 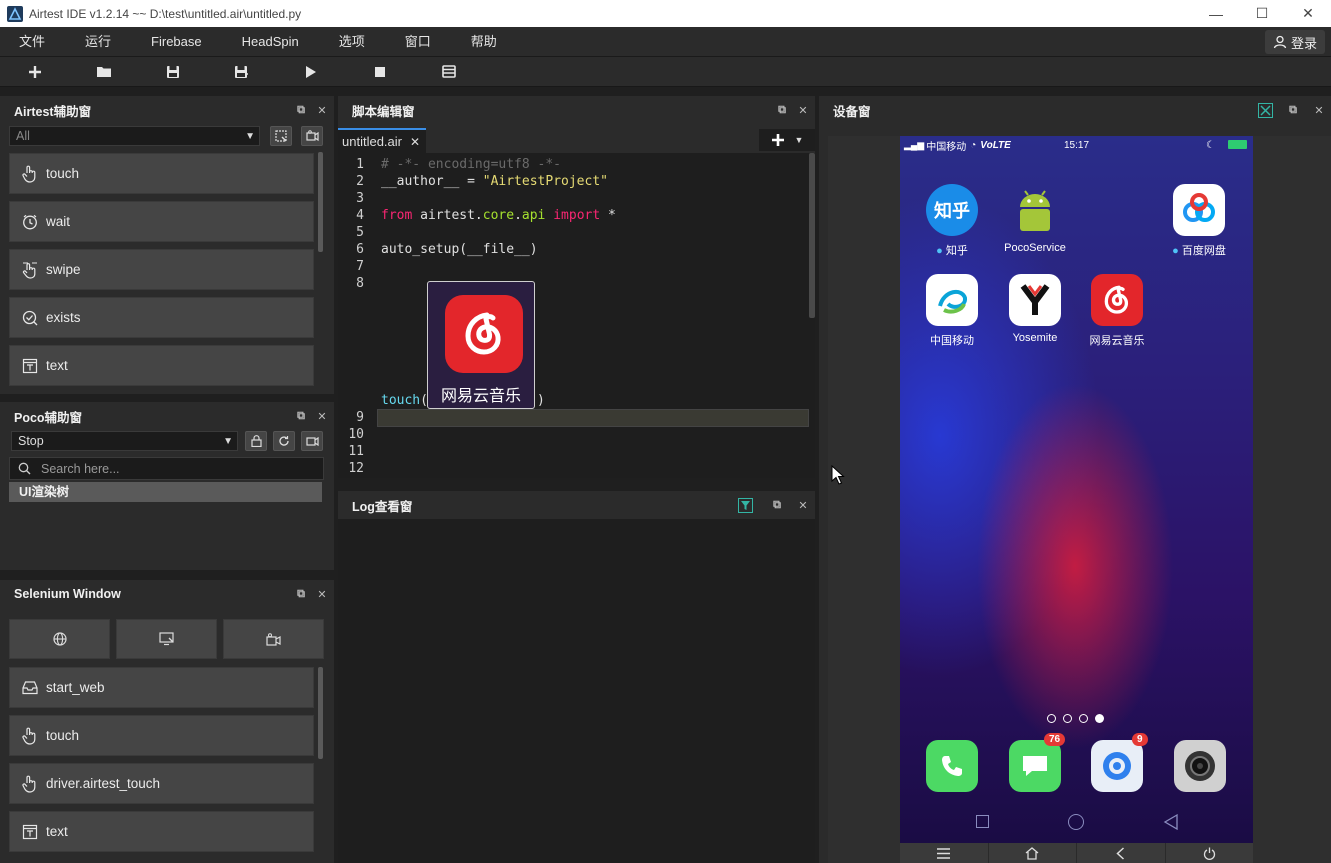 I want to click on new-file-button, so click(x=34, y=72).